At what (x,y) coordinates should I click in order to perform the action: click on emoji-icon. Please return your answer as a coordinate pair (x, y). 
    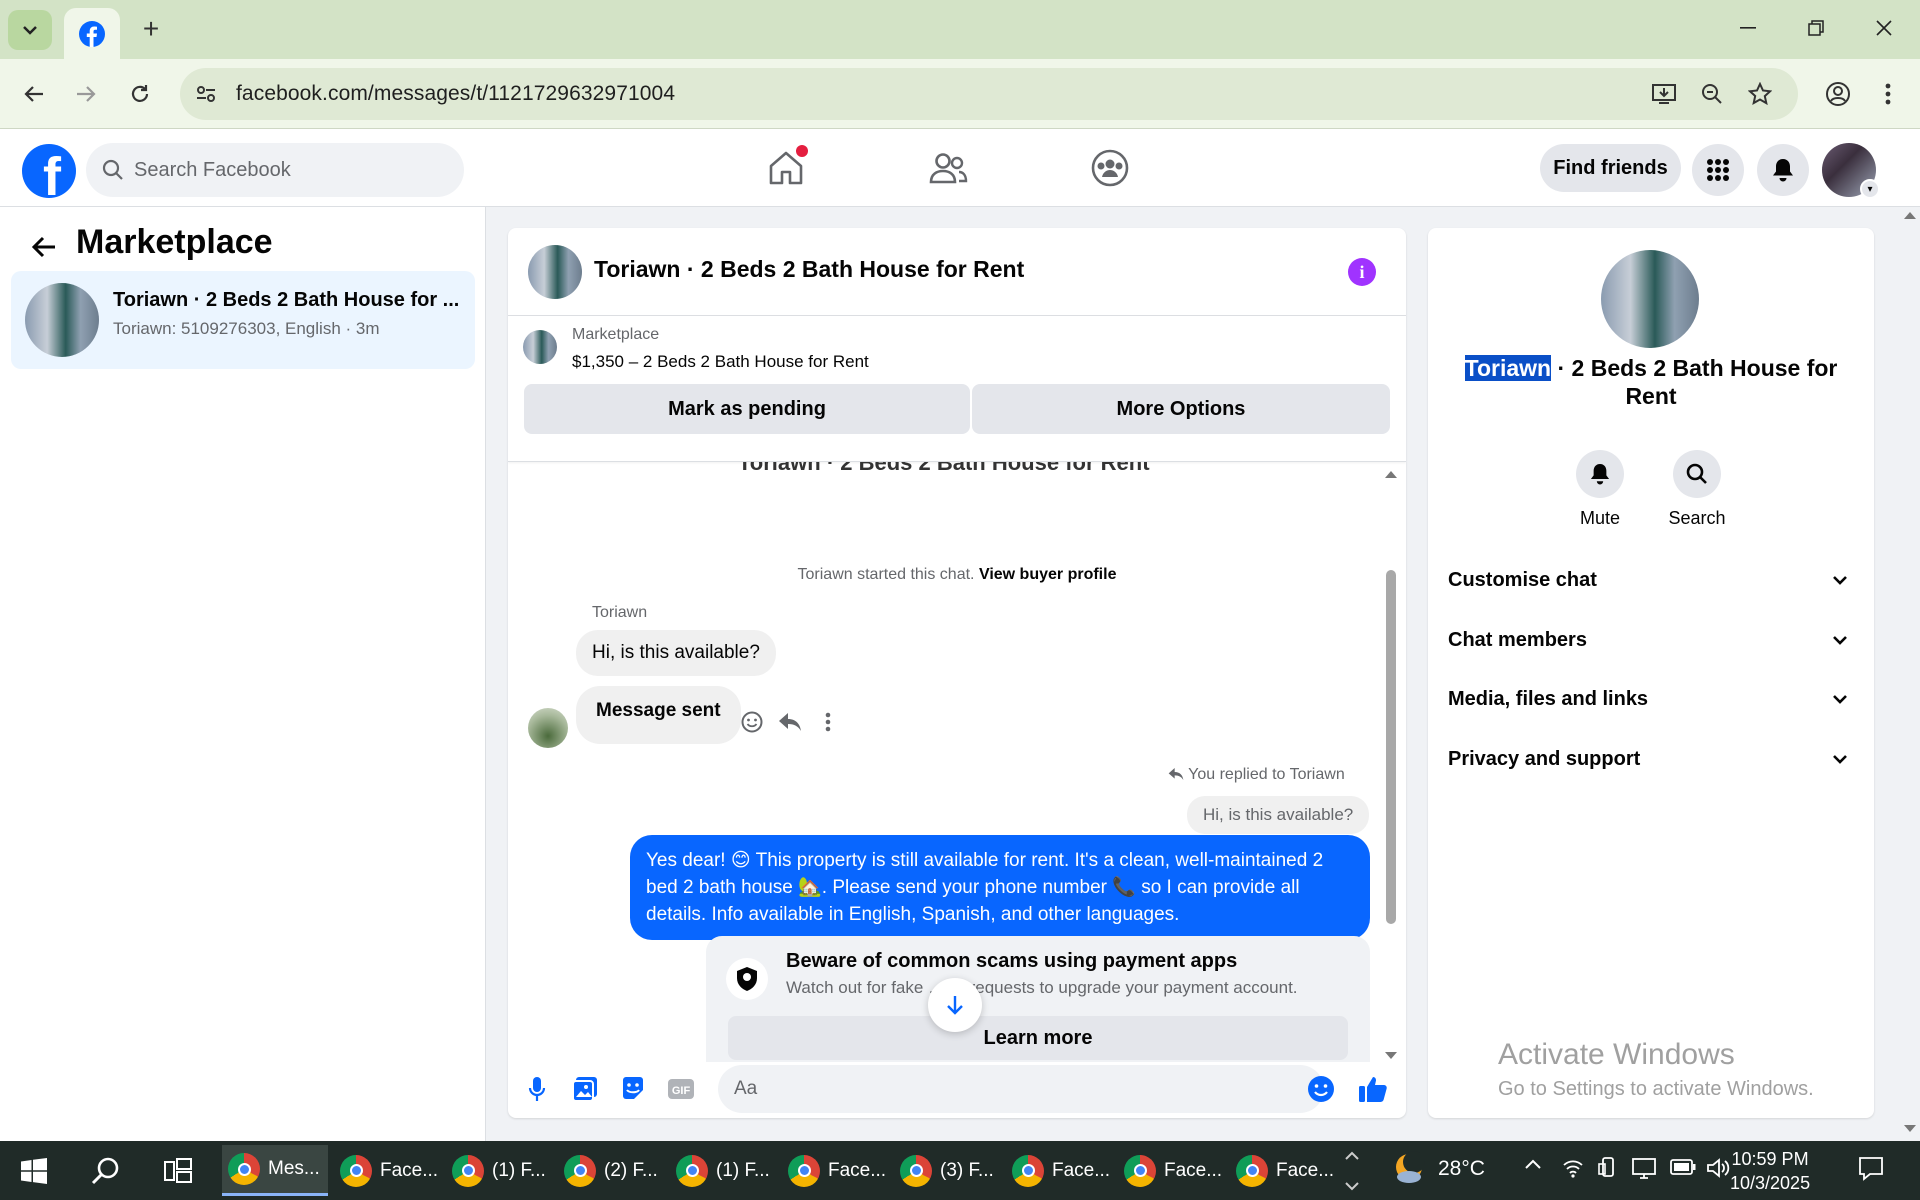
    Looking at the image, I should click on (1321, 1089).